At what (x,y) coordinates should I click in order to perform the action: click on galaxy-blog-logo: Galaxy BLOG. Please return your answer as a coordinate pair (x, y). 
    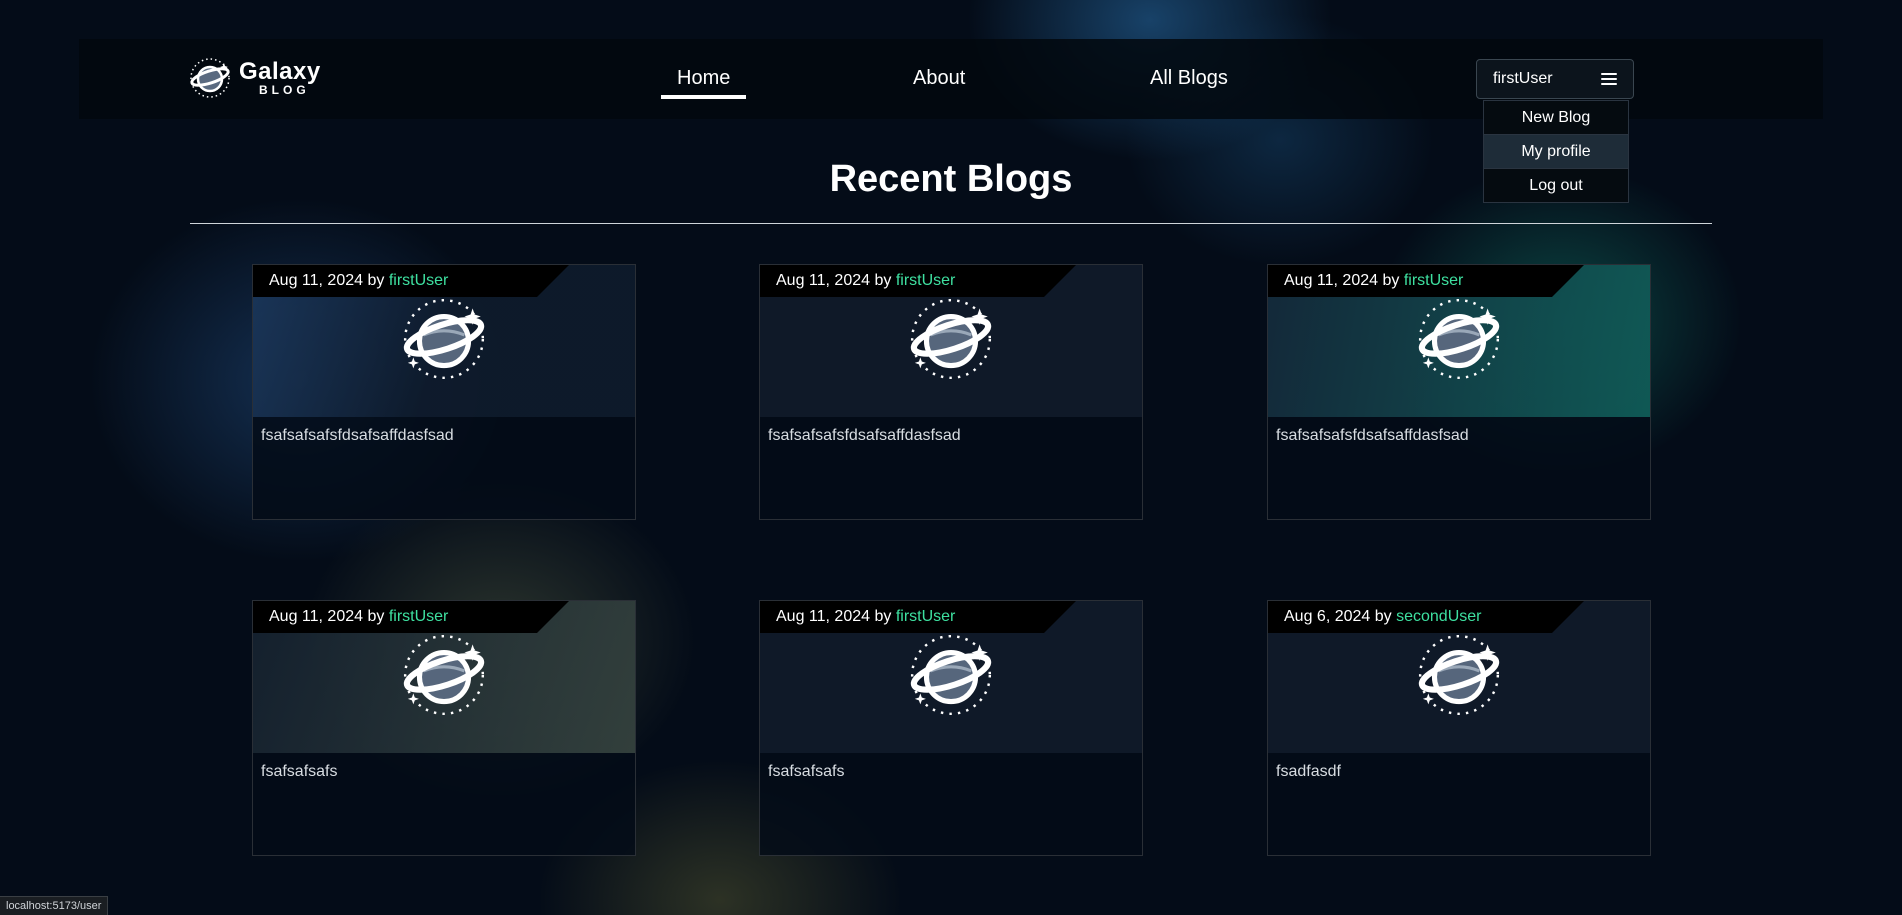
    Looking at the image, I should click on (254, 78).